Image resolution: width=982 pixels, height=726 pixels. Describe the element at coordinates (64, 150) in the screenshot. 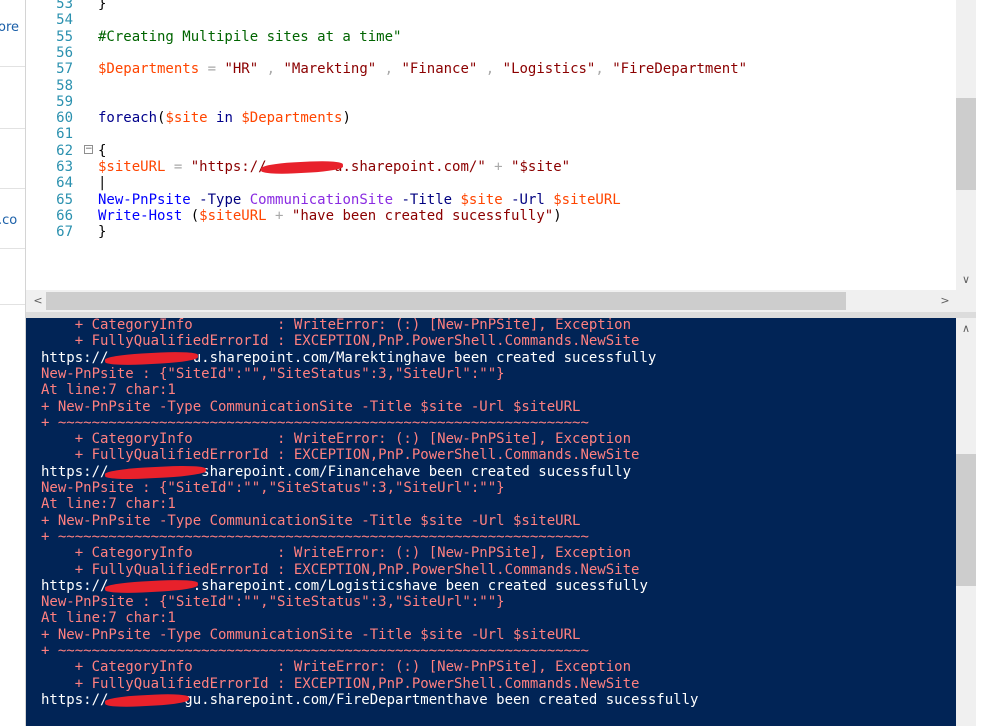

I see `line-number: 62` at that location.